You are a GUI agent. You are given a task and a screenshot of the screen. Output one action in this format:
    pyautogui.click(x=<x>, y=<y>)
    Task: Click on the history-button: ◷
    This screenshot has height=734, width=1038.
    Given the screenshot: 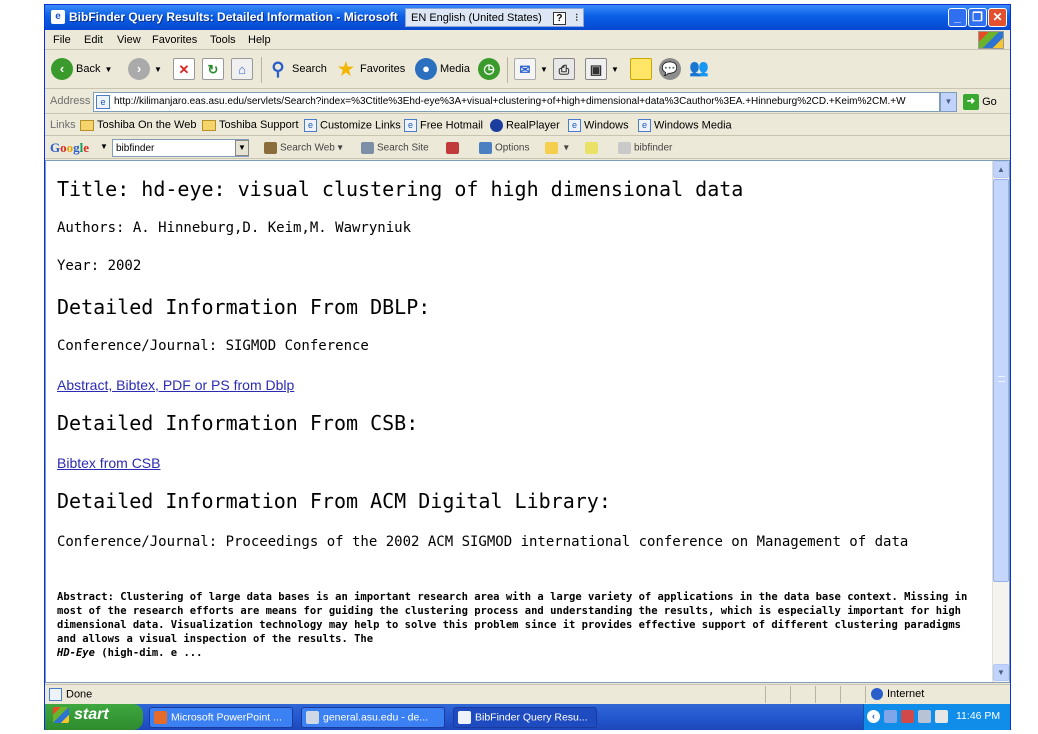 What is the action you would take?
    pyautogui.click(x=489, y=70)
    